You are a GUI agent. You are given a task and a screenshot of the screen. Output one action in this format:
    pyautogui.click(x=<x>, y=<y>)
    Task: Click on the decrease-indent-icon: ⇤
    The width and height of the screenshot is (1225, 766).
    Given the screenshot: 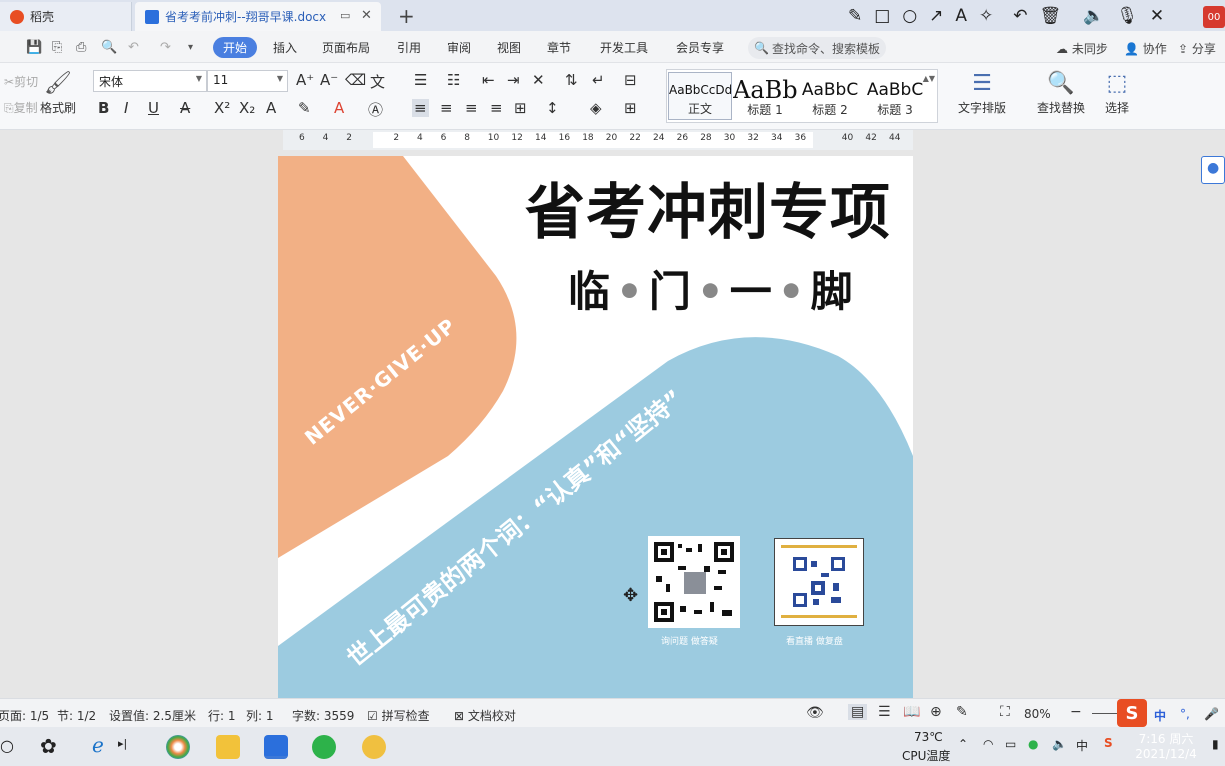 What is the action you would take?
    pyautogui.click(x=488, y=80)
    